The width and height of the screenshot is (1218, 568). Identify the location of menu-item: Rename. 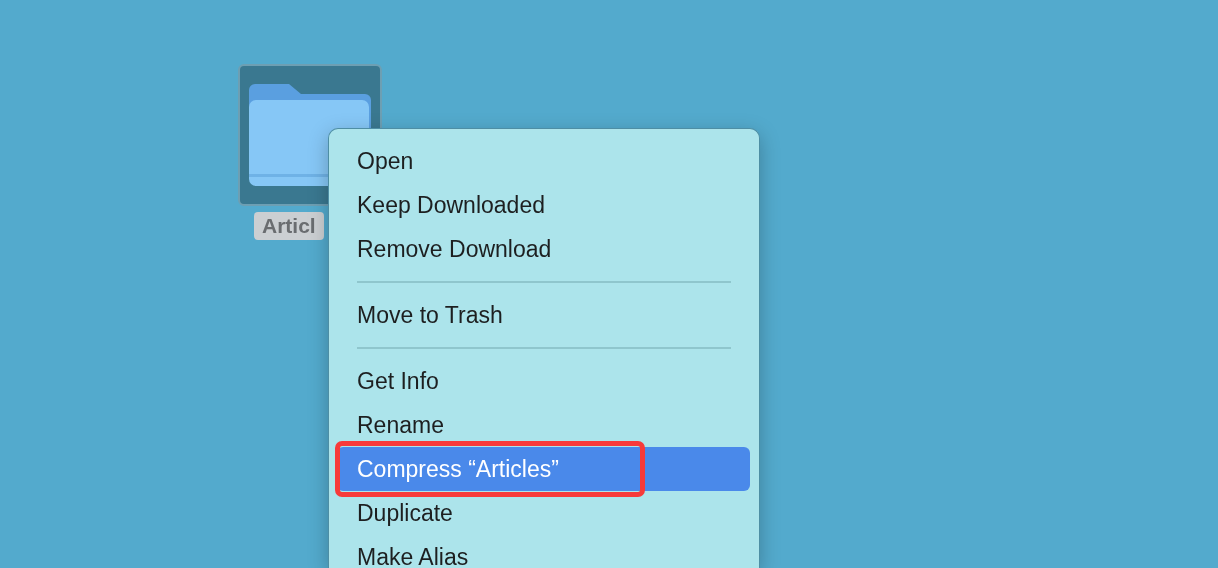
(543, 425).